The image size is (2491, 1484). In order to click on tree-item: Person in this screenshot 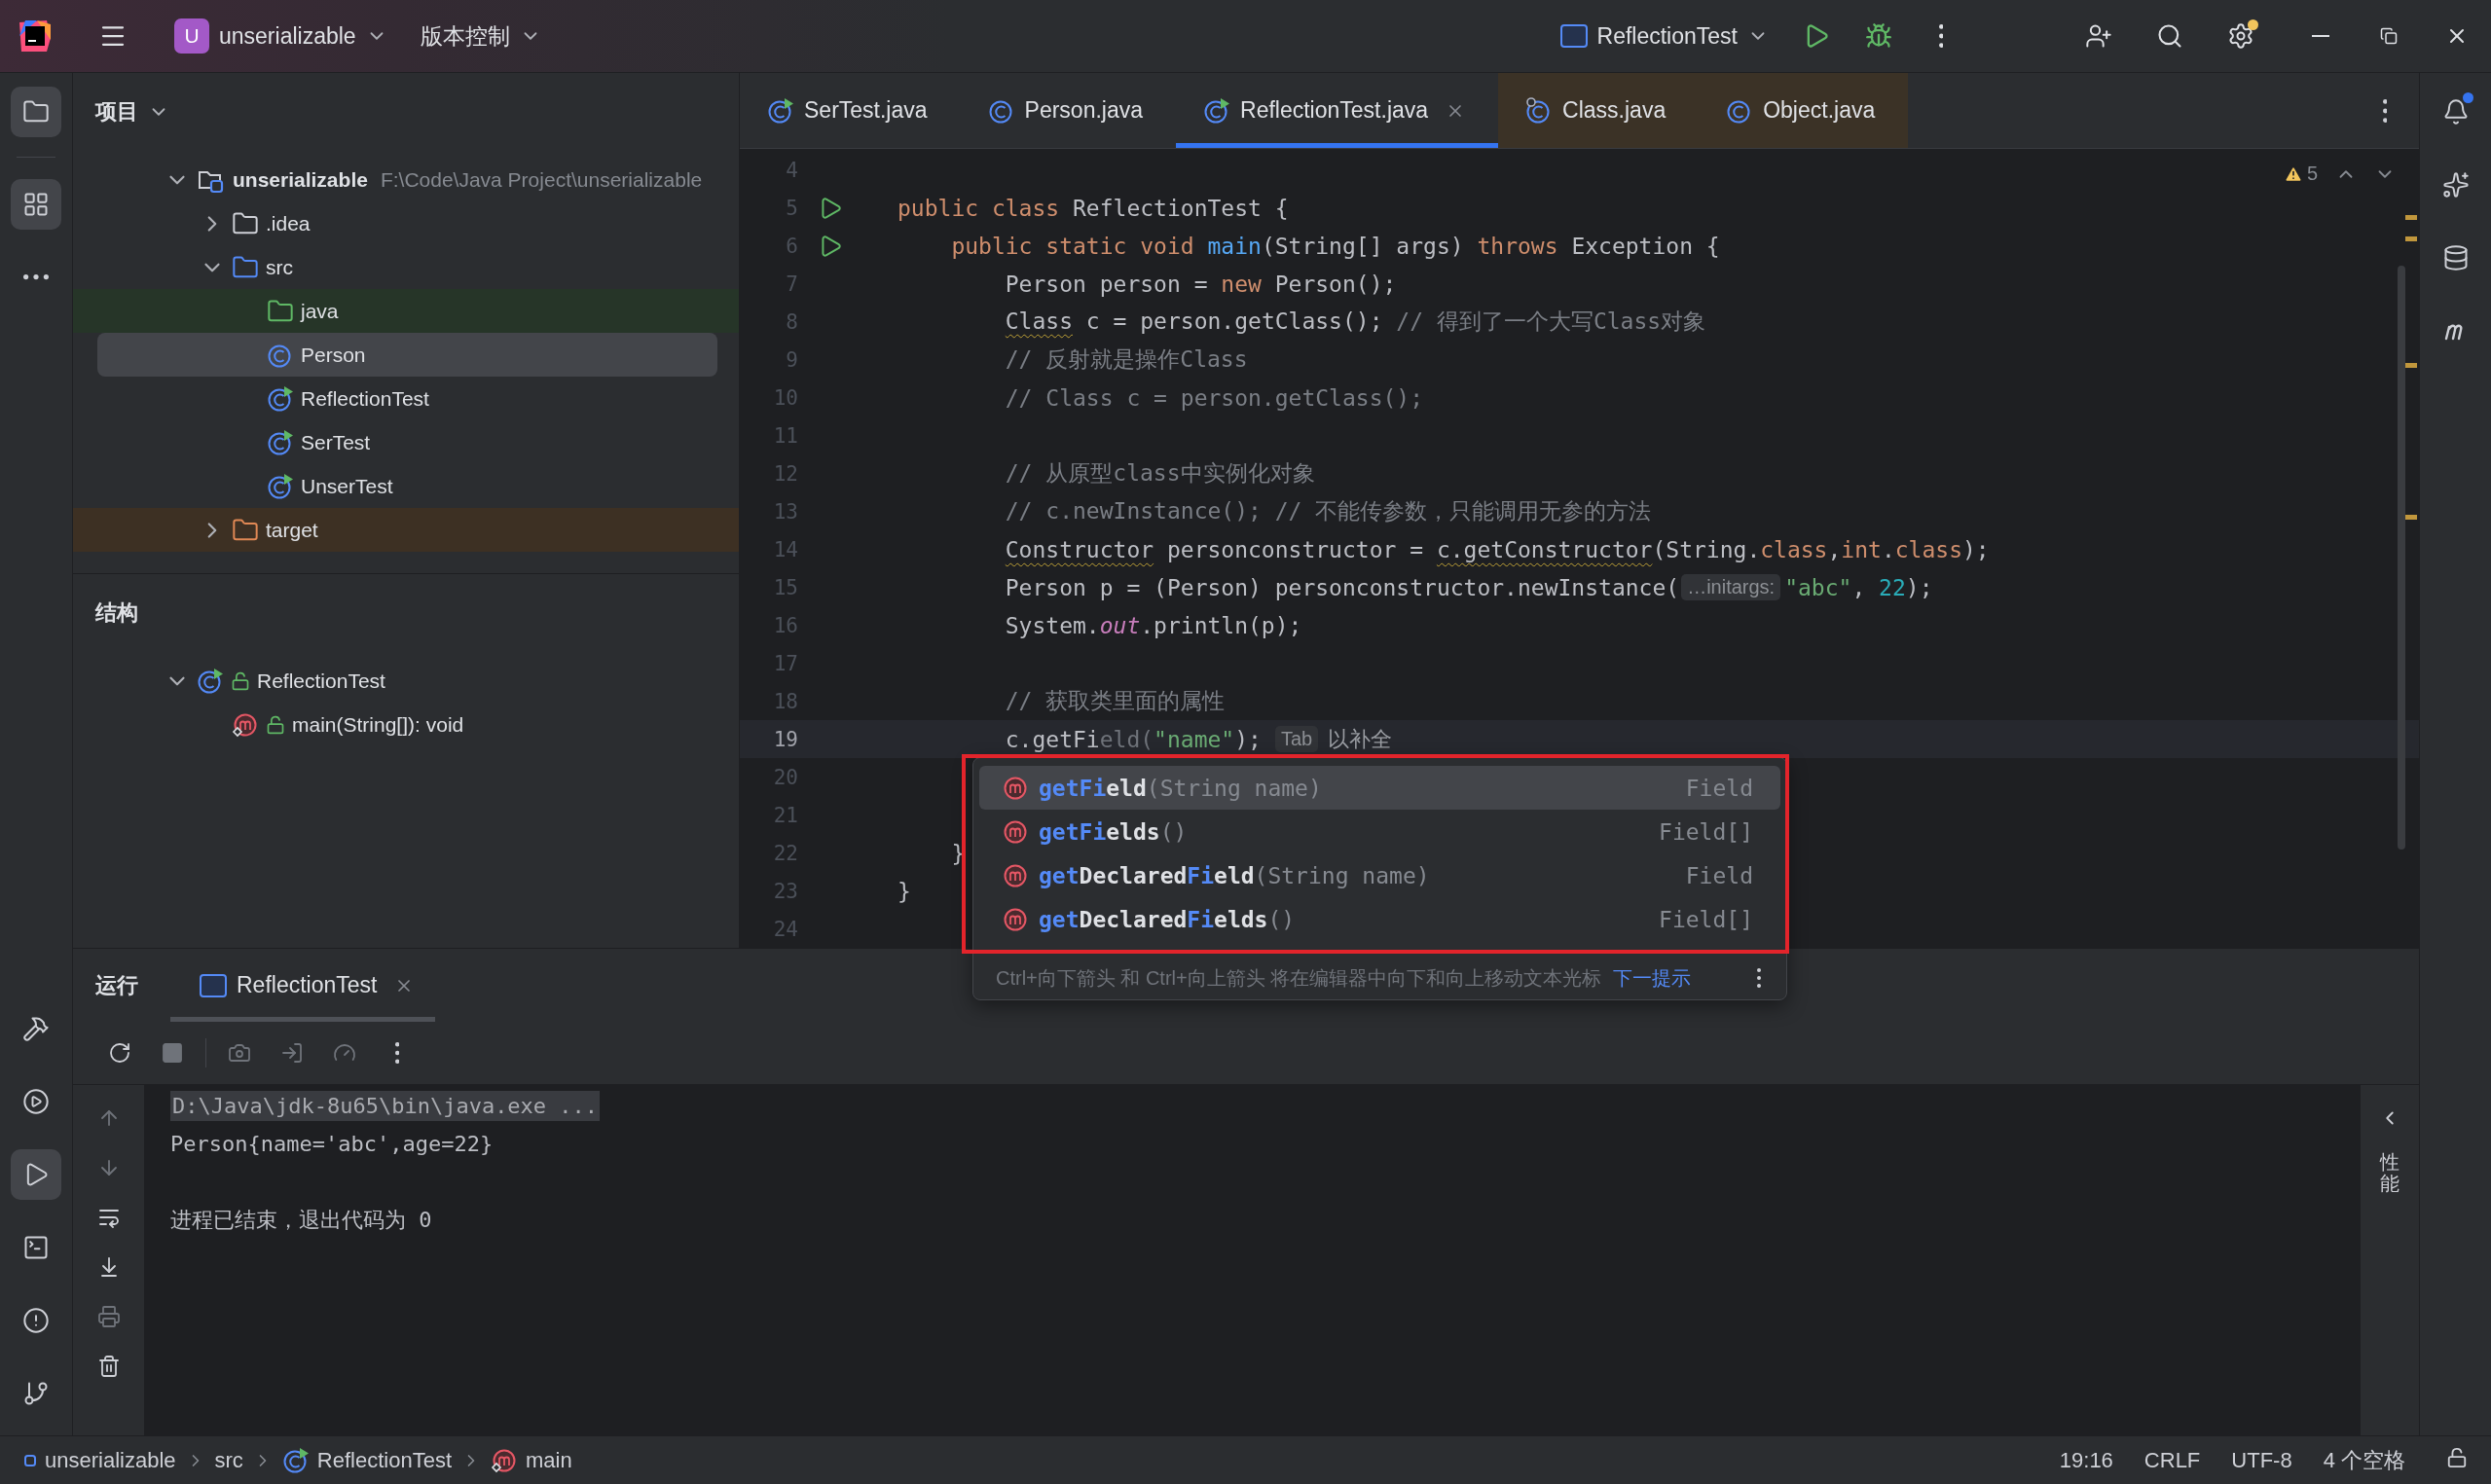, I will do `click(407, 355)`.